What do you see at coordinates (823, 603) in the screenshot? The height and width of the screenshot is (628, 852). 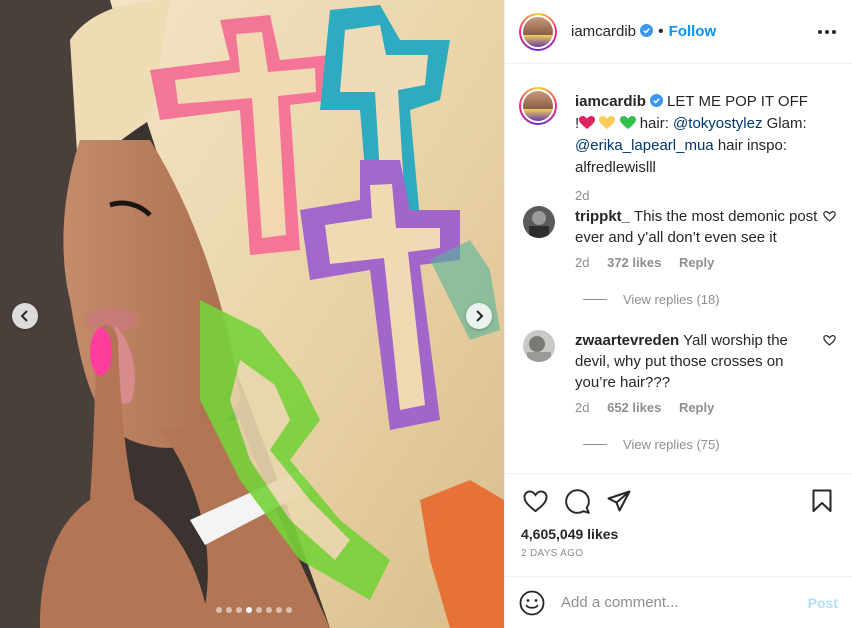 I see `post-comment-button: Post` at bounding box center [823, 603].